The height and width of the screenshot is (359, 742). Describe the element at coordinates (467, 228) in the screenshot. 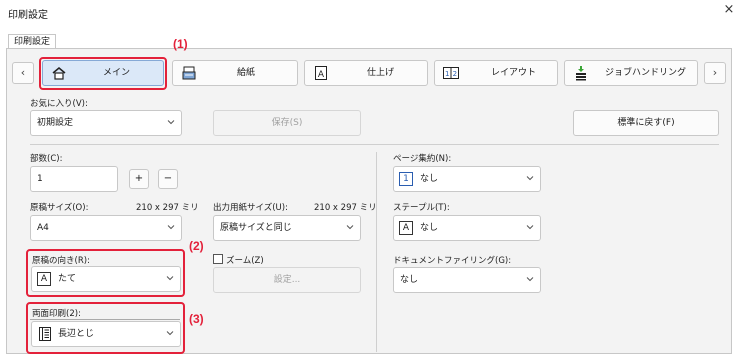

I see `staple-dropdown: A なし` at that location.